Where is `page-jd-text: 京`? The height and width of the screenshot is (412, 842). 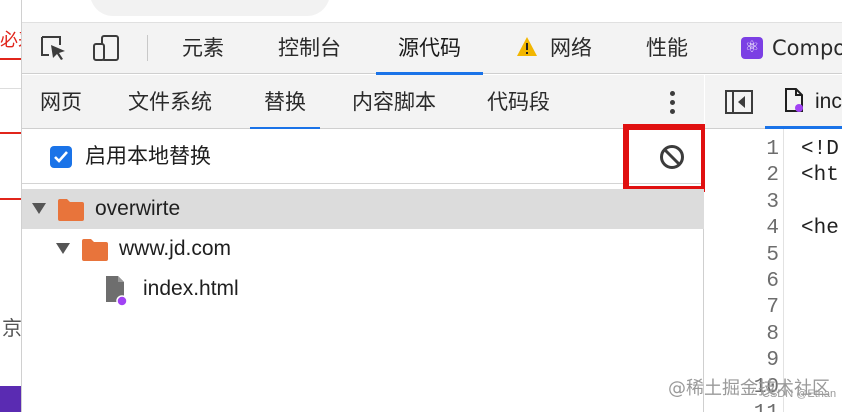
page-jd-text: 京 is located at coordinates (12, 328).